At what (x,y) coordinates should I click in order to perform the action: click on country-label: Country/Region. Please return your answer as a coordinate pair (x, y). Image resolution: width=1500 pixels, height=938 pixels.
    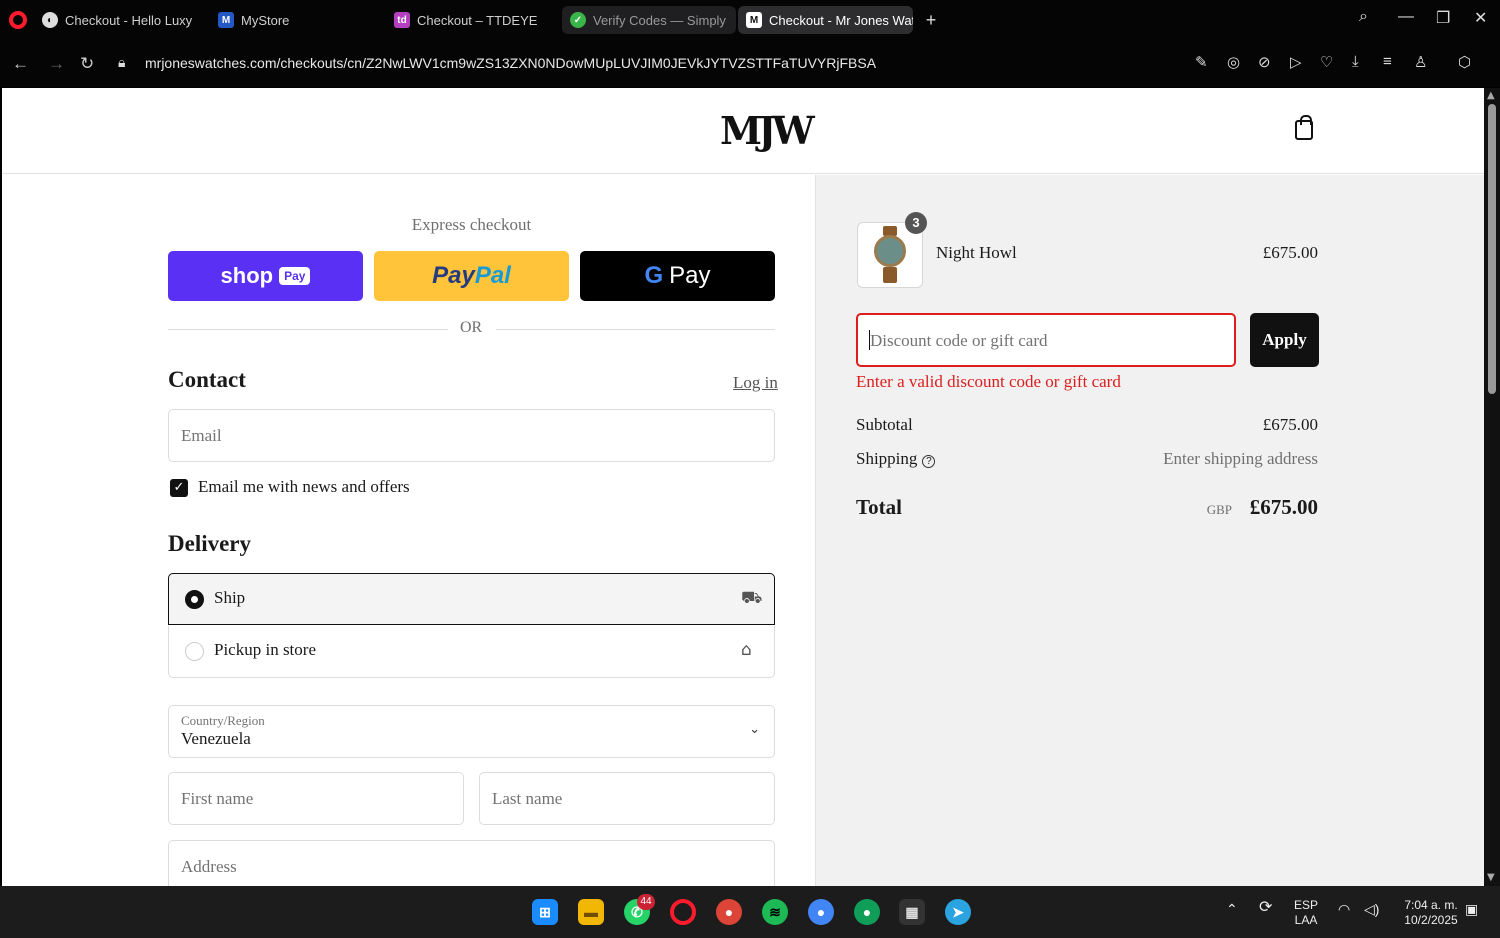
    Looking at the image, I should click on (223, 720).